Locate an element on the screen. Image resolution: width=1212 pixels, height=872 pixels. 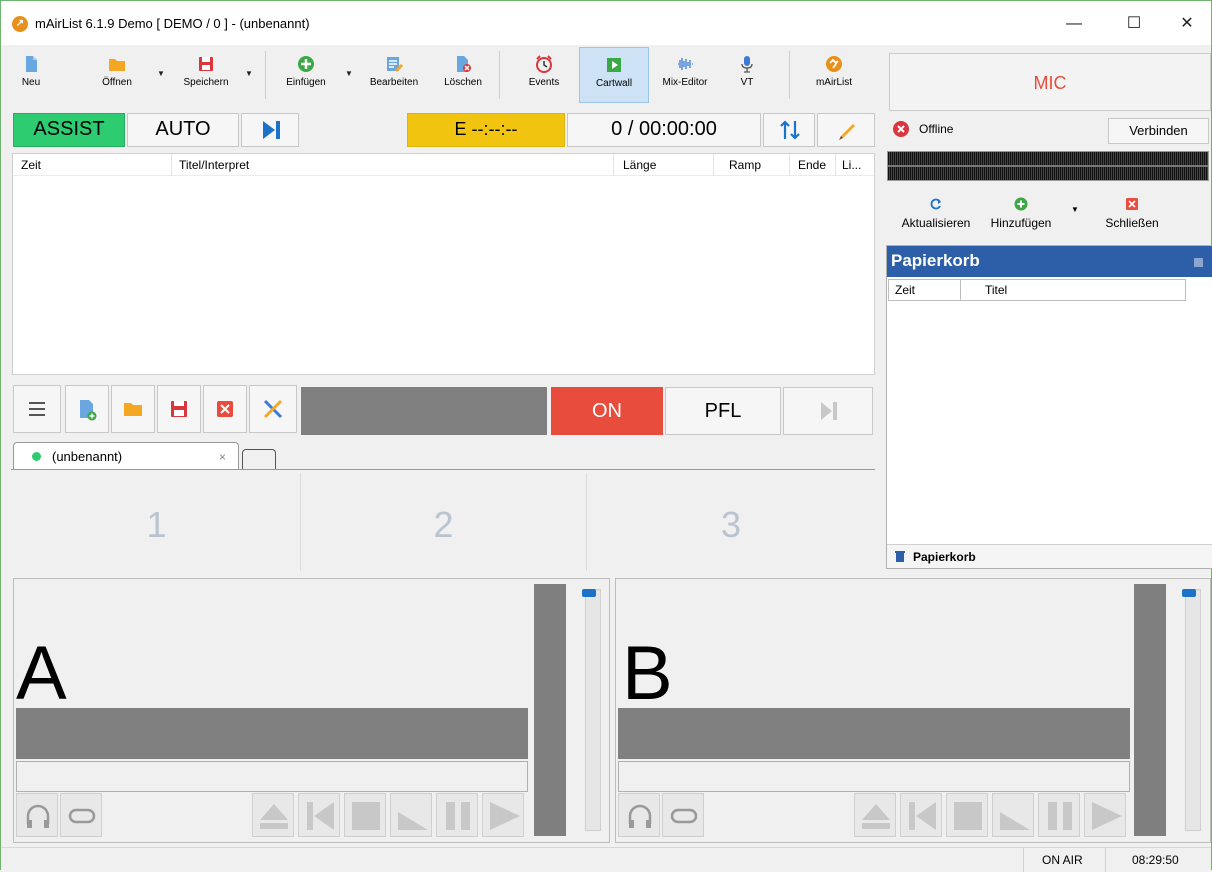
player-b-stop-button is located at coordinates (967, 815).